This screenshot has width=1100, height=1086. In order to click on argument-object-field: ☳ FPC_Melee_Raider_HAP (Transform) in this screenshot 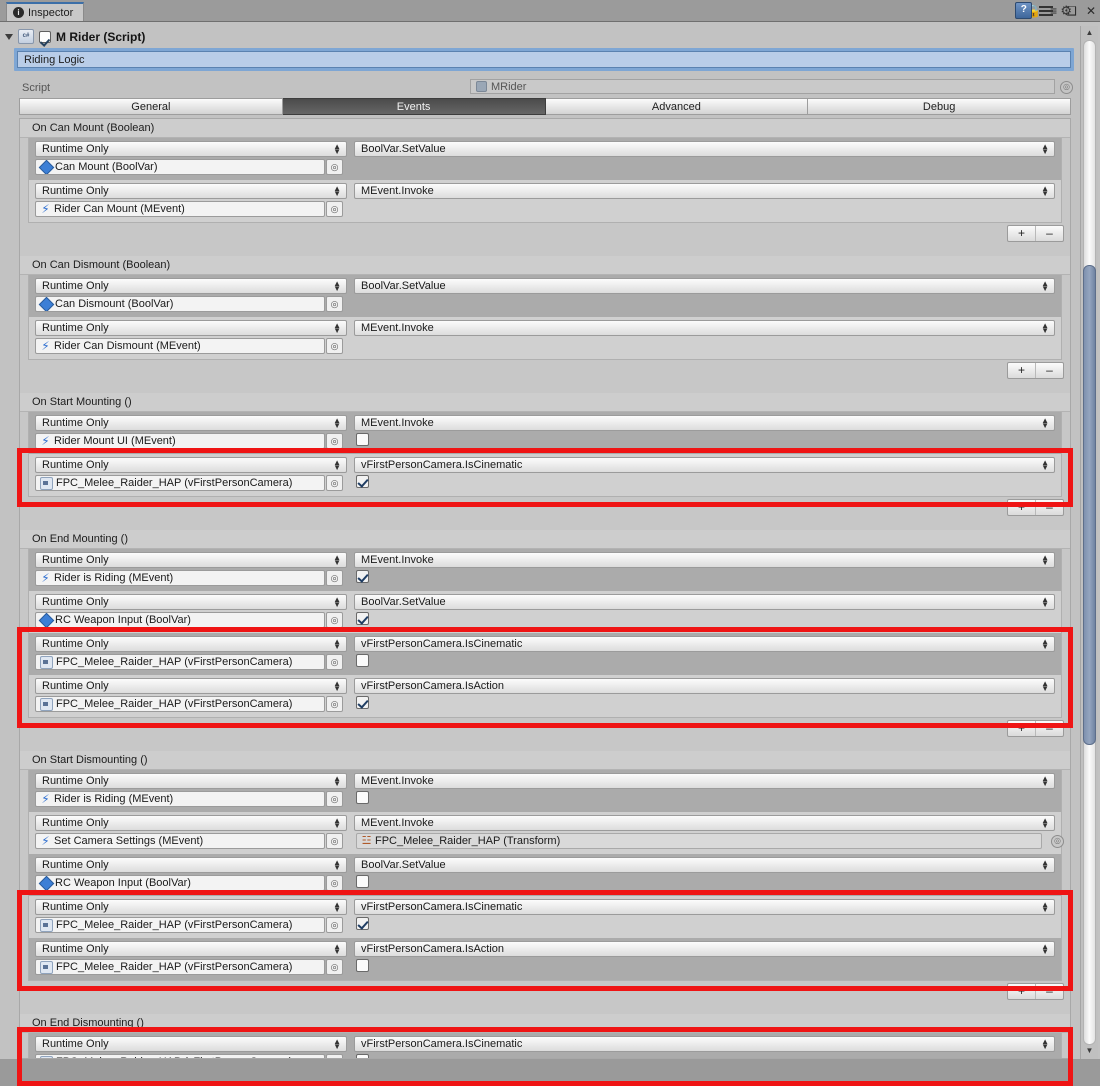, I will do `click(699, 841)`.